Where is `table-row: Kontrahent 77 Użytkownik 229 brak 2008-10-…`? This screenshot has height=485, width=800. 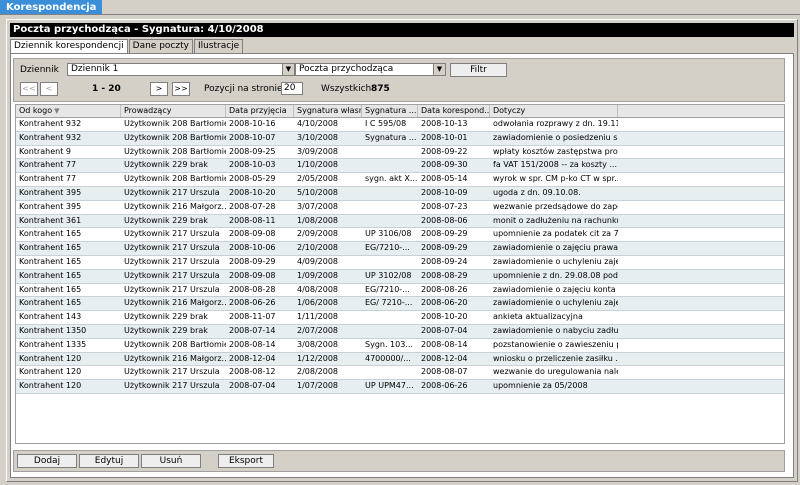
table-row: Kontrahent 77 Użytkownik 229 brak 2008-10-… is located at coordinates (400, 166).